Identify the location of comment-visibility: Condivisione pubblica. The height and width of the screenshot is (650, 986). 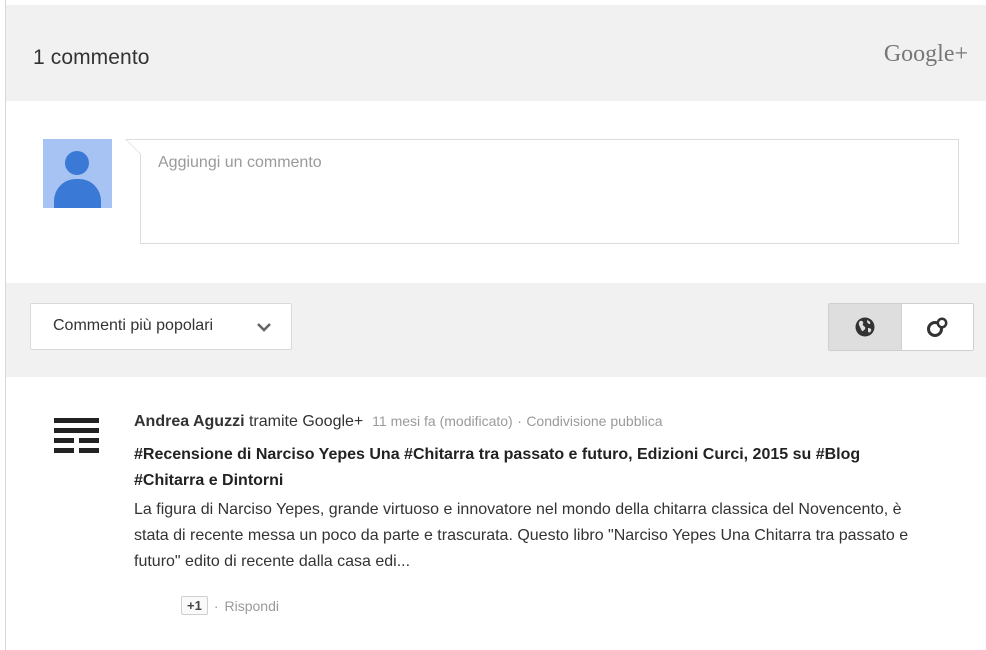
(594, 421).